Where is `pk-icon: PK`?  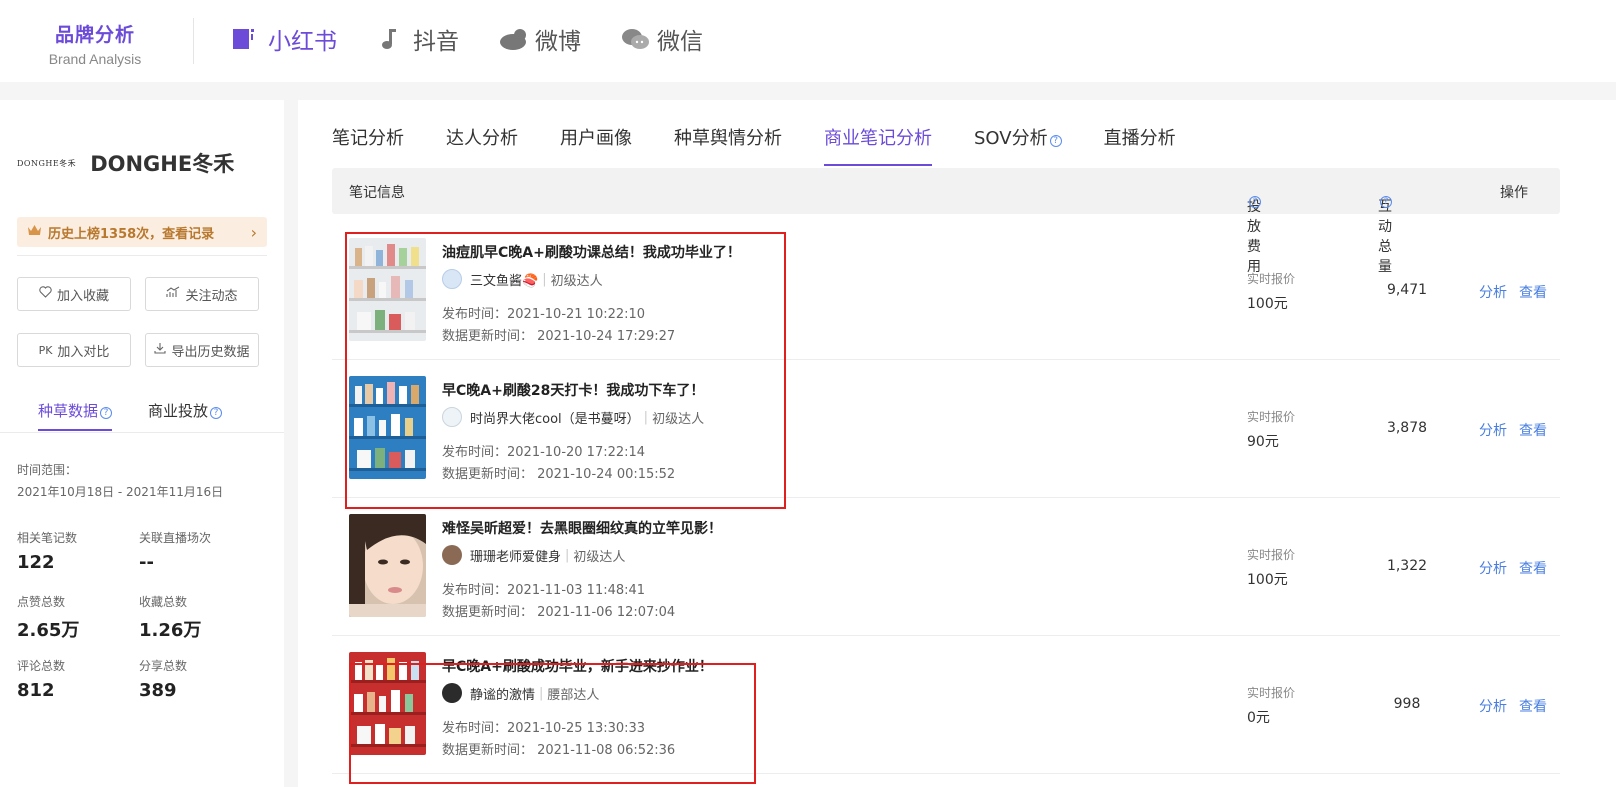 pk-icon: PK is located at coordinates (45, 350).